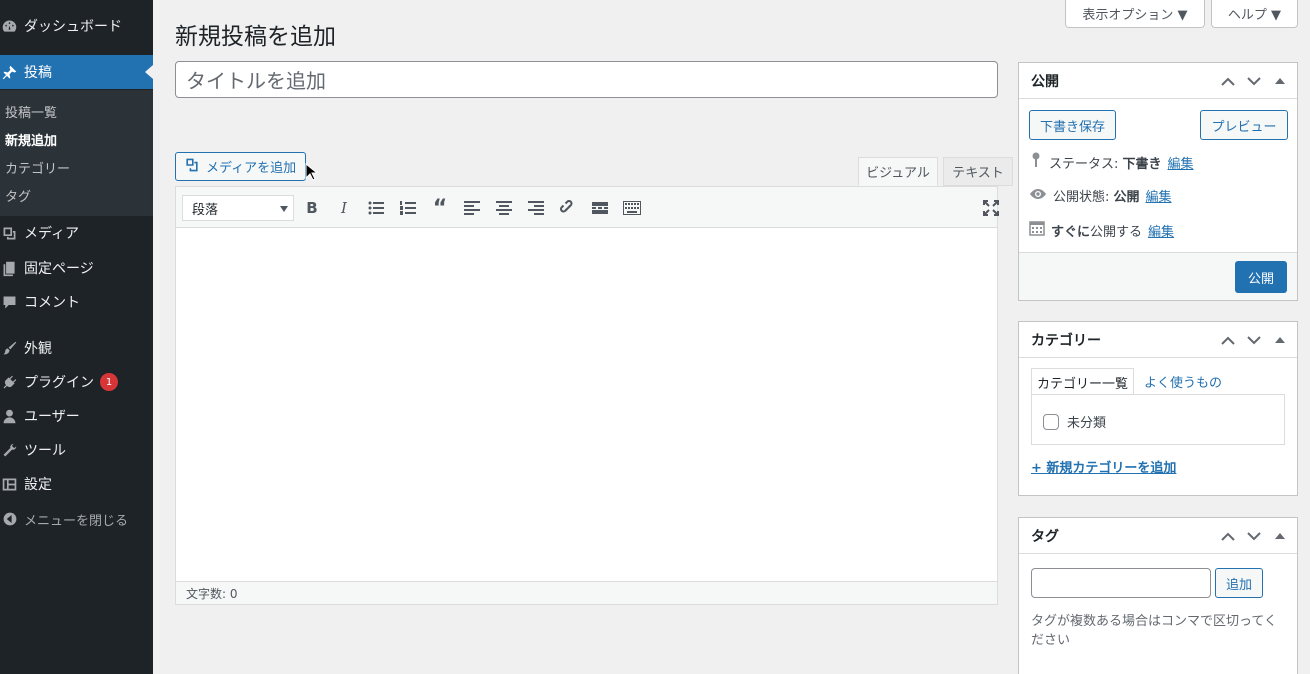 The width and height of the screenshot is (1310, 674). Describe the element at coordinates (52, 234) in the screenshot. I see `sidebar-label: メディア` at that location.